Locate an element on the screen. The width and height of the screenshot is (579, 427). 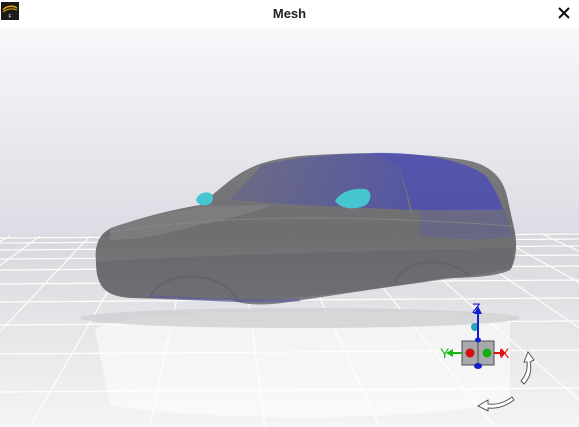
rotate-vertical-icon is located at coordinates (529, 369).